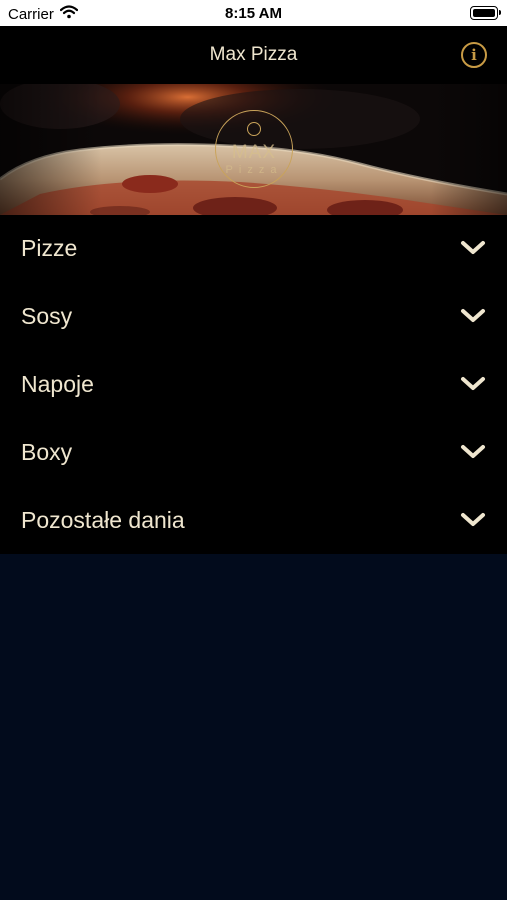  I want to click on category-label: Pozostałe dania, so click(103, 520).